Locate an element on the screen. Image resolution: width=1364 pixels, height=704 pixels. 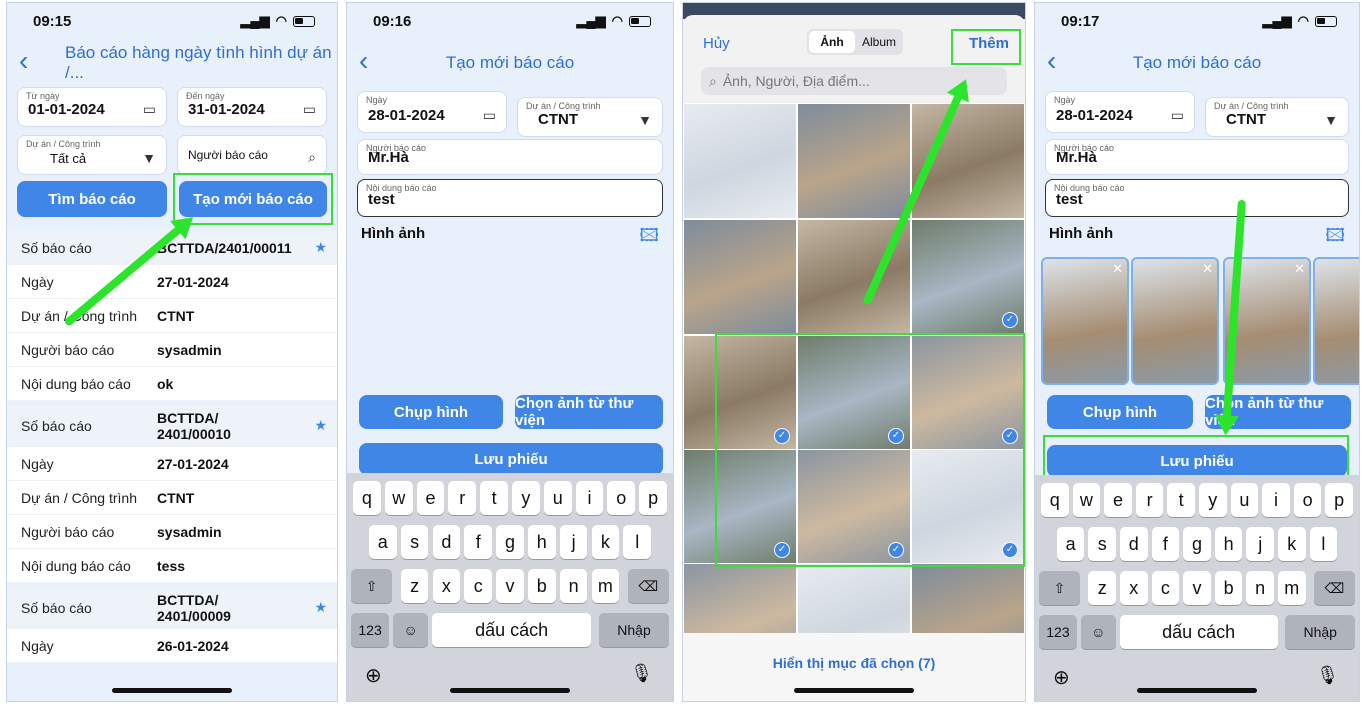
photo-thumbnail: ✓ is located at coordinates (968, 277).